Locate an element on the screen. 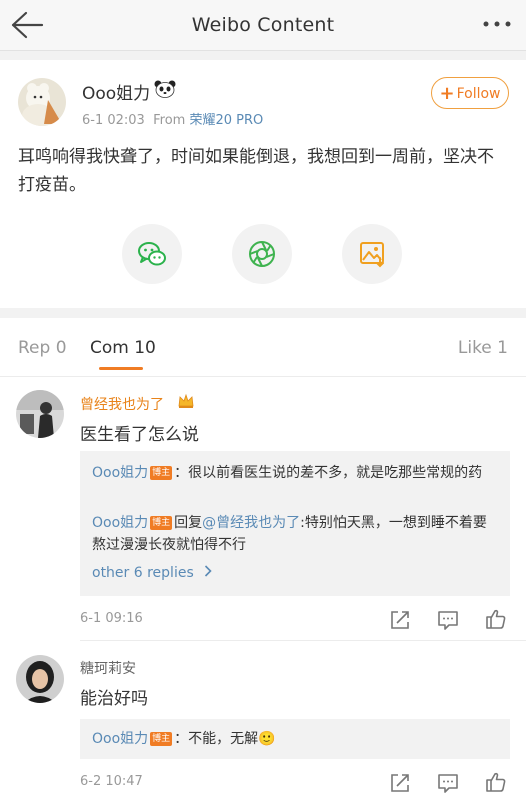  share-moments-button is located at coordinates (262, 254).